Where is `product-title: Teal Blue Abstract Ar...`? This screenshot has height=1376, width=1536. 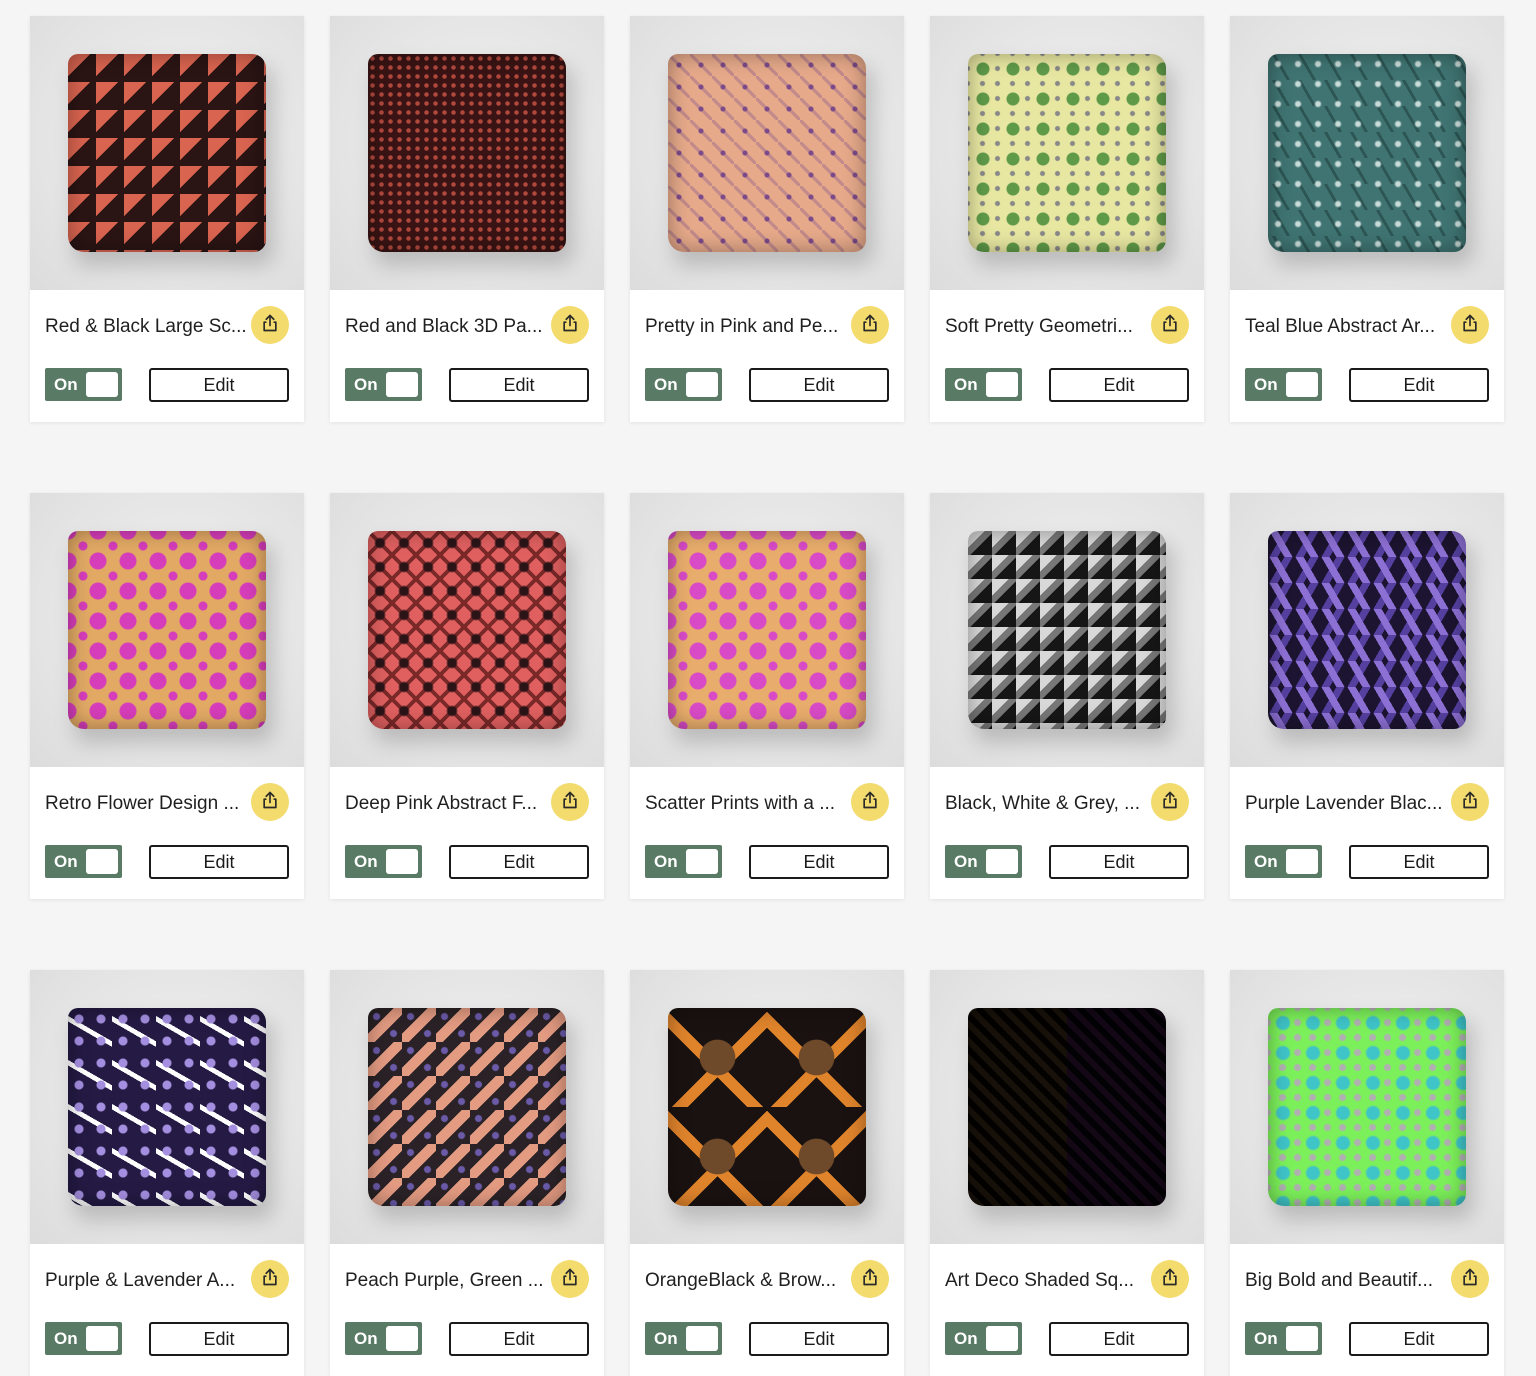
product-title: Teal Blue Abstract Ar... is located at coordinates (1345, 327).